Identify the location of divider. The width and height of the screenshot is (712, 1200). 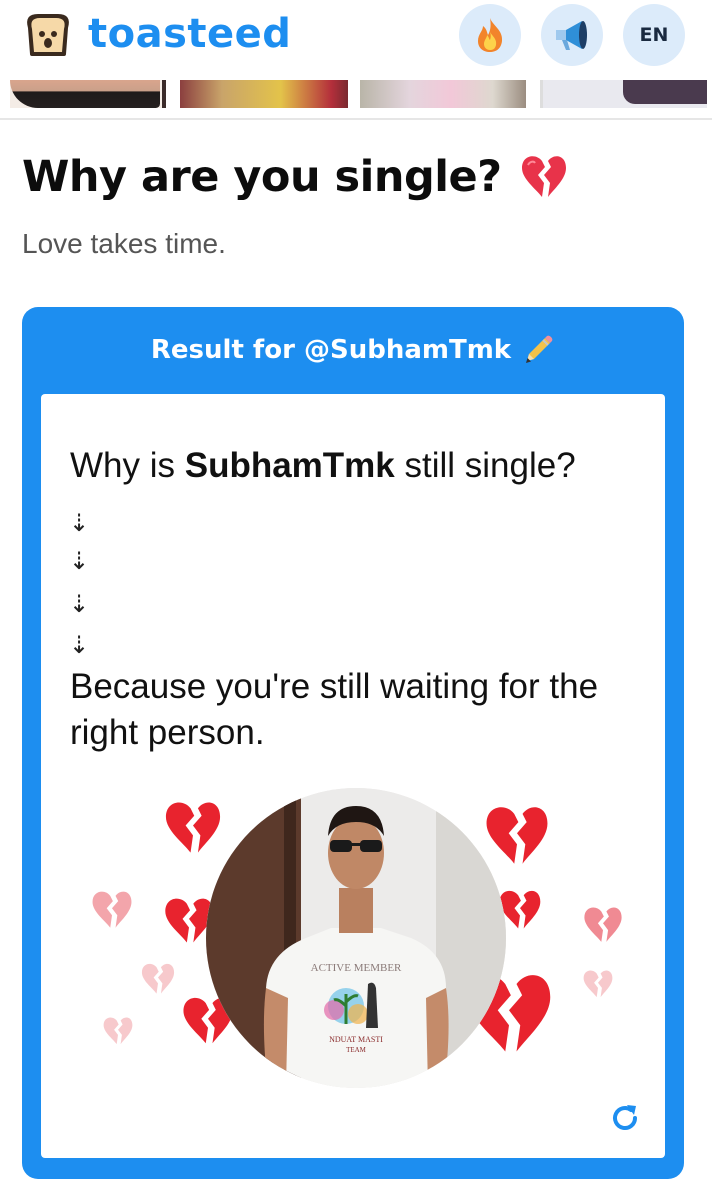
(356, 119).